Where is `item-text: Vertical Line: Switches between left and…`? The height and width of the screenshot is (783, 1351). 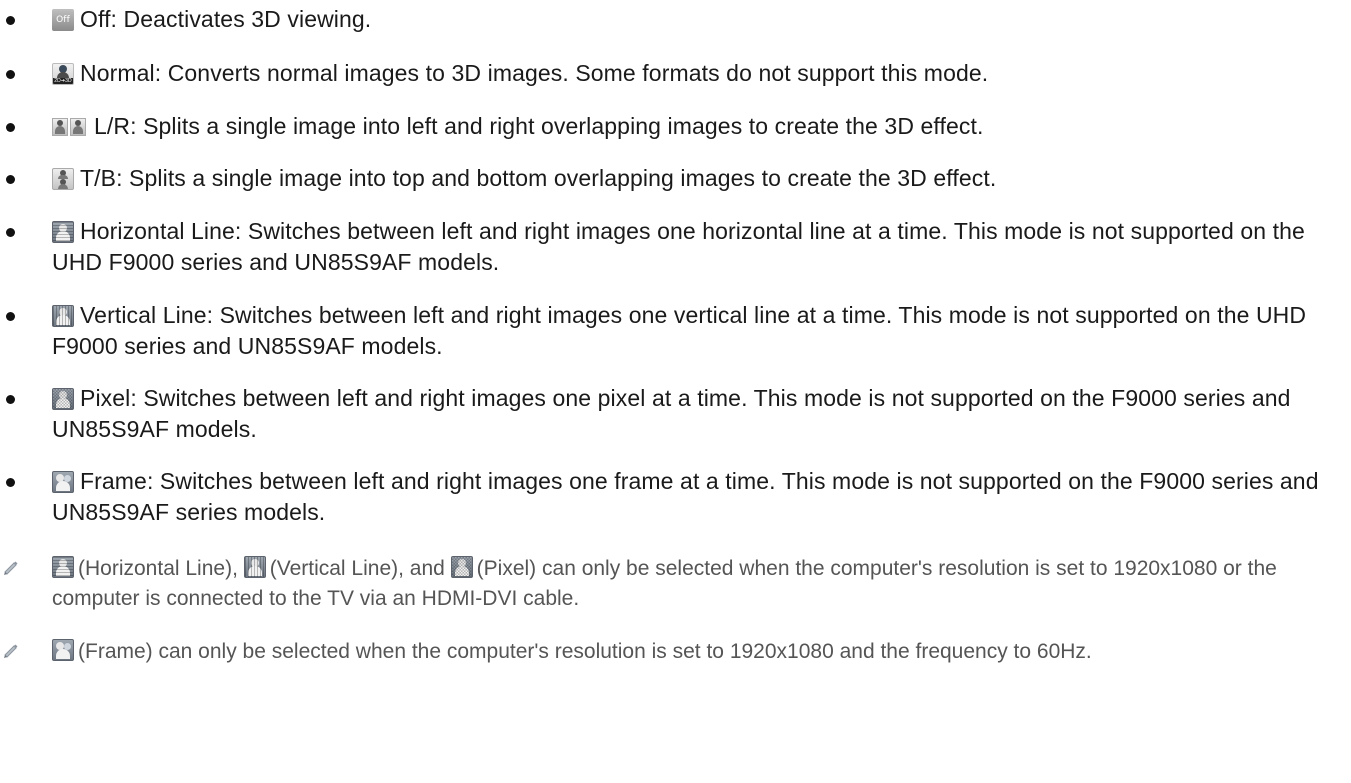
item-text: Vertical Line: Switches between left and… is located at coordinates (679, 330).